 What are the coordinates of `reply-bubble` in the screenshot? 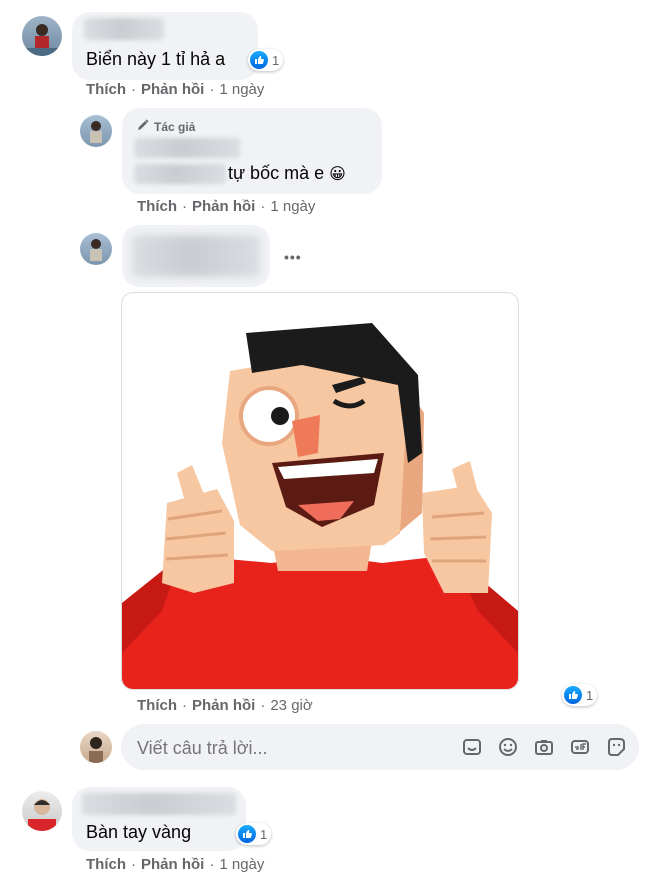 It's located at (196, 256).